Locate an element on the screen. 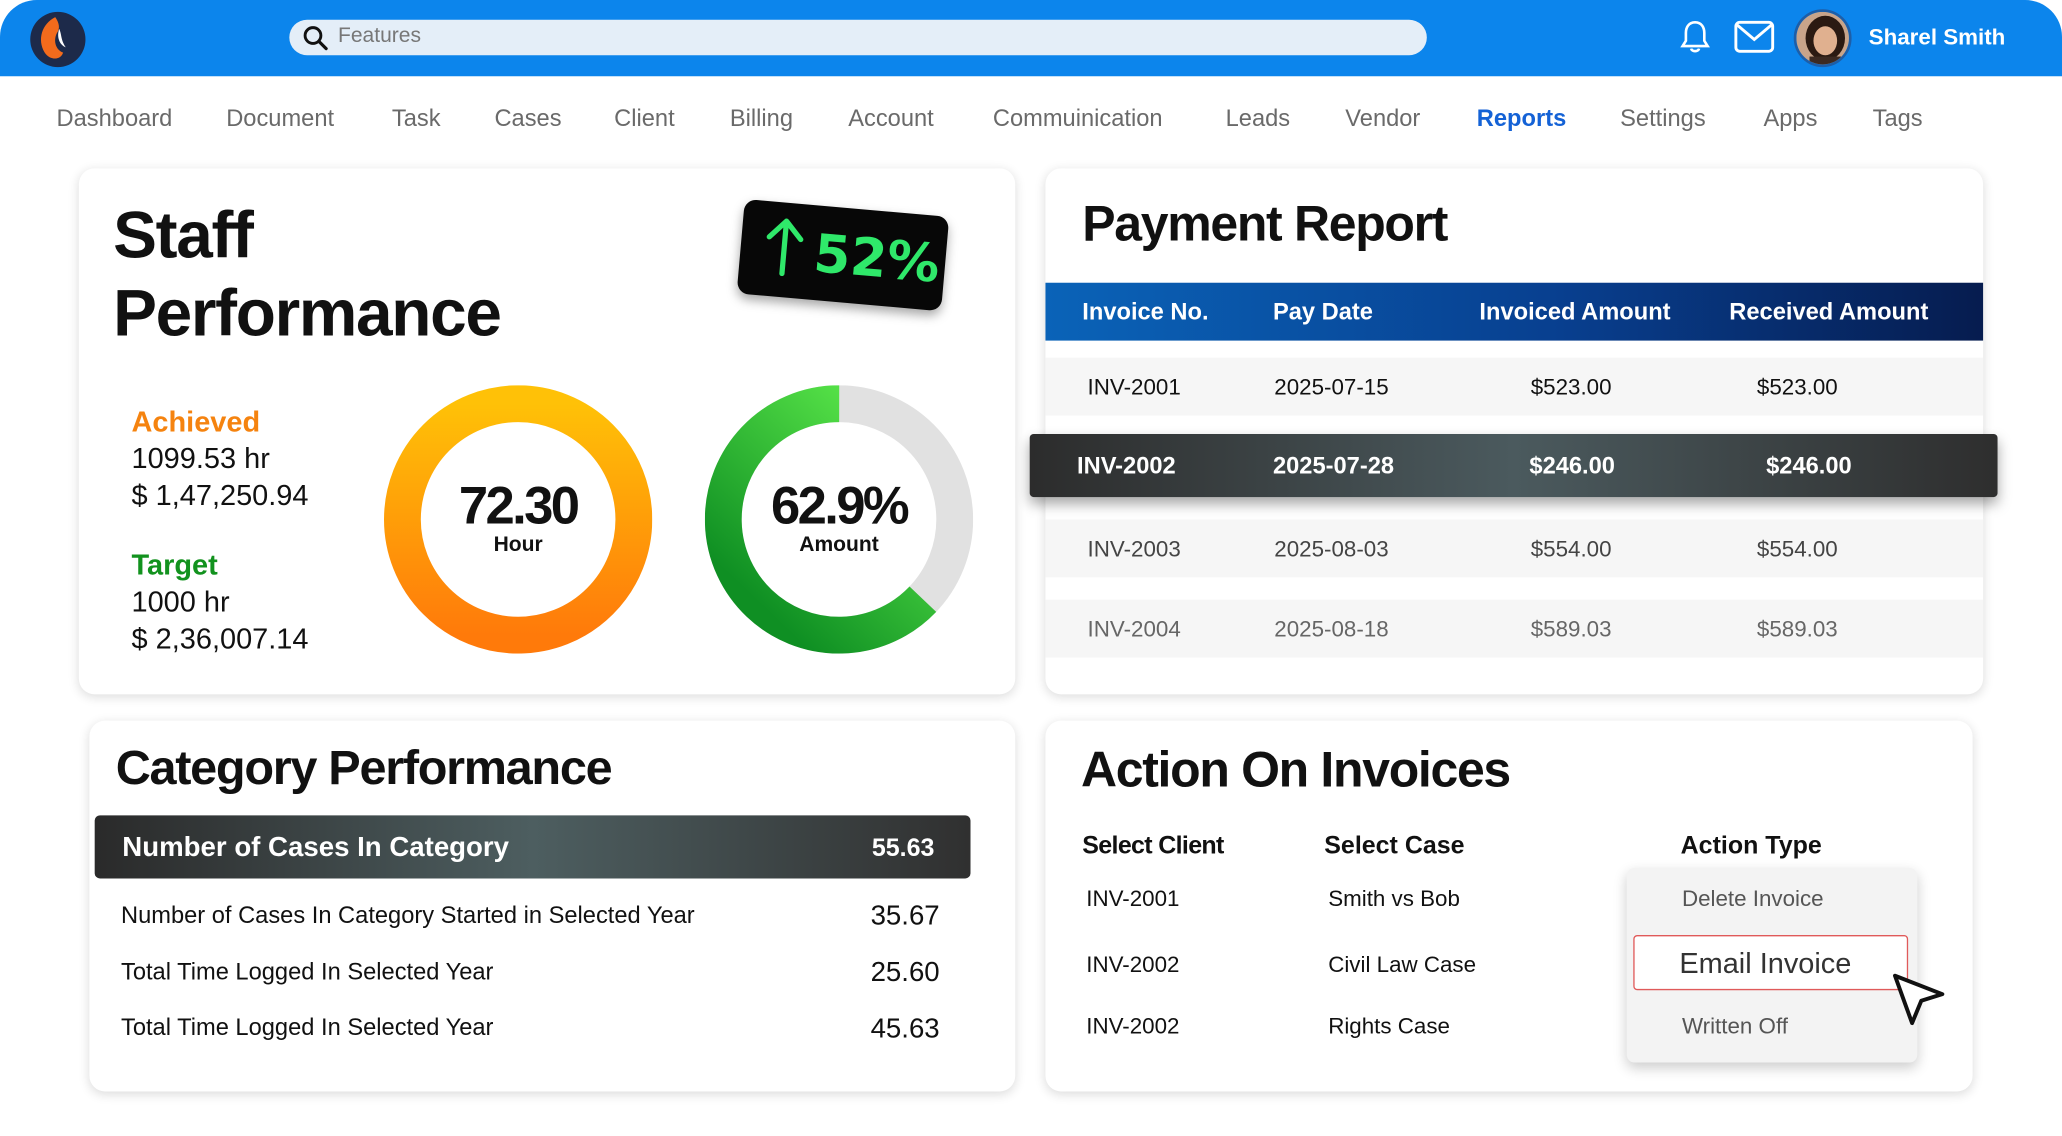  cell-invoice: INV-2001 is located at coordinates (1134, 387).